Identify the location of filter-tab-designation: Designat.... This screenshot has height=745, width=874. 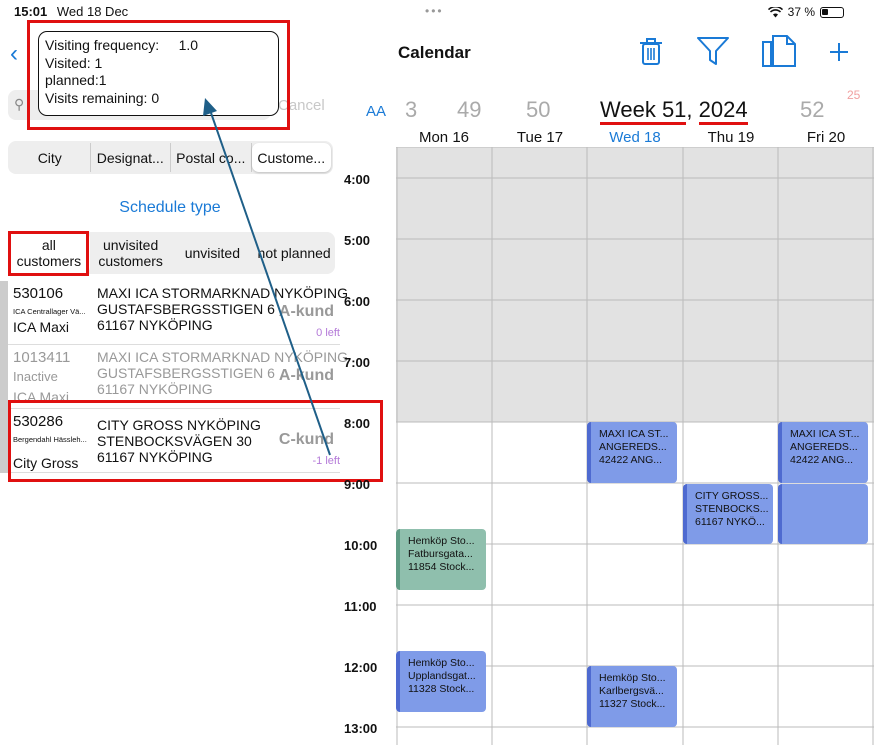
(131, 157).